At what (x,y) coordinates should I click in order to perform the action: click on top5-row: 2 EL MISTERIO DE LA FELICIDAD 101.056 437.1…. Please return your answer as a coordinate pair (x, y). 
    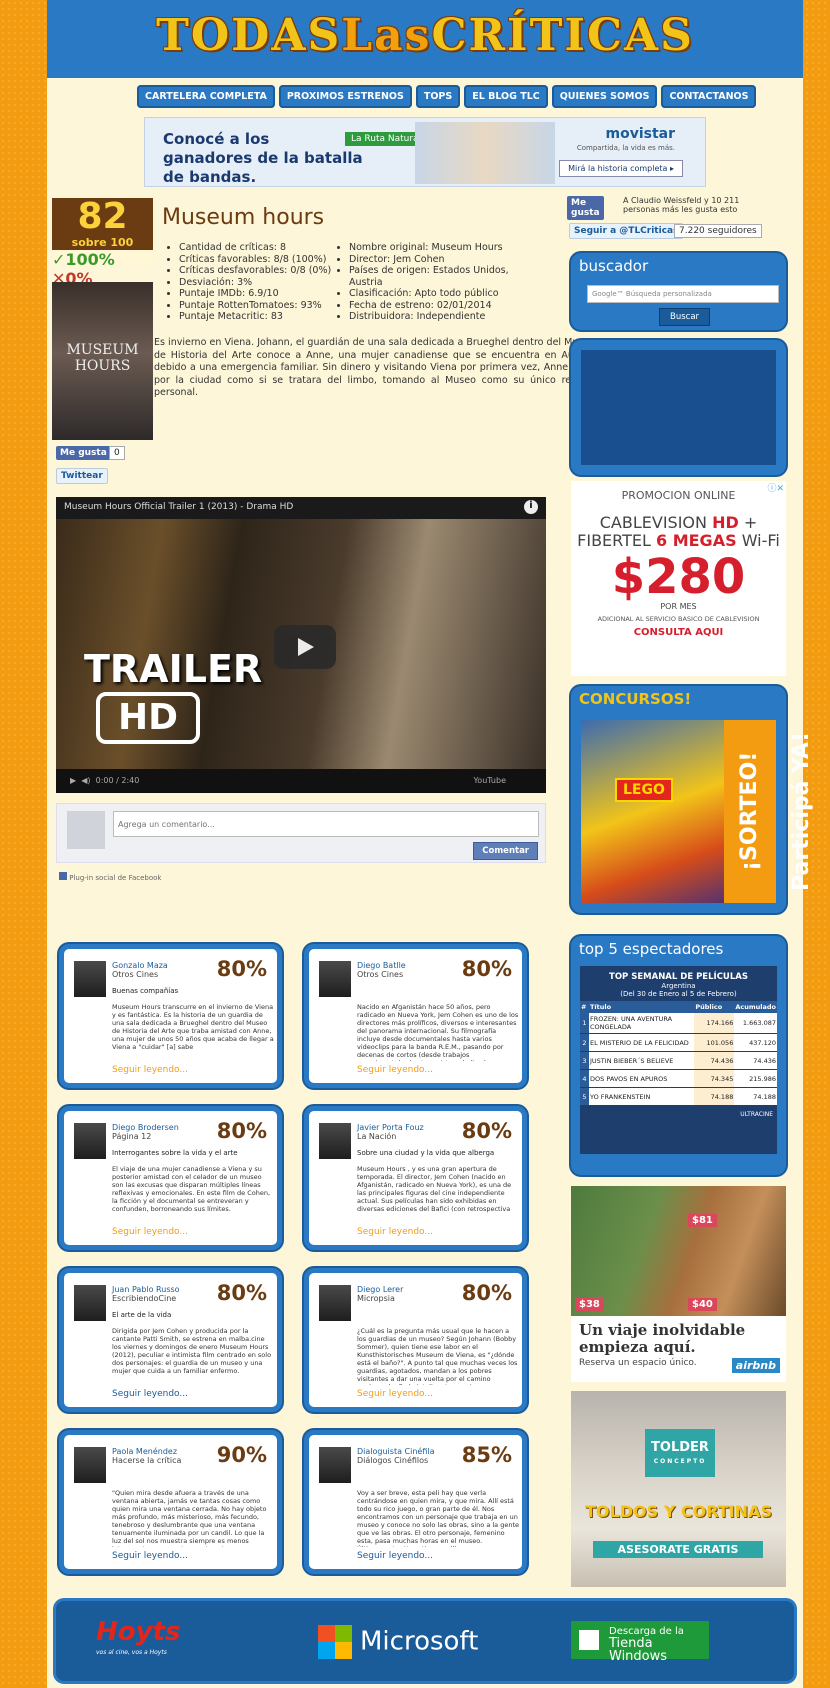
    Looking at the image, I should click on (678, 1042).